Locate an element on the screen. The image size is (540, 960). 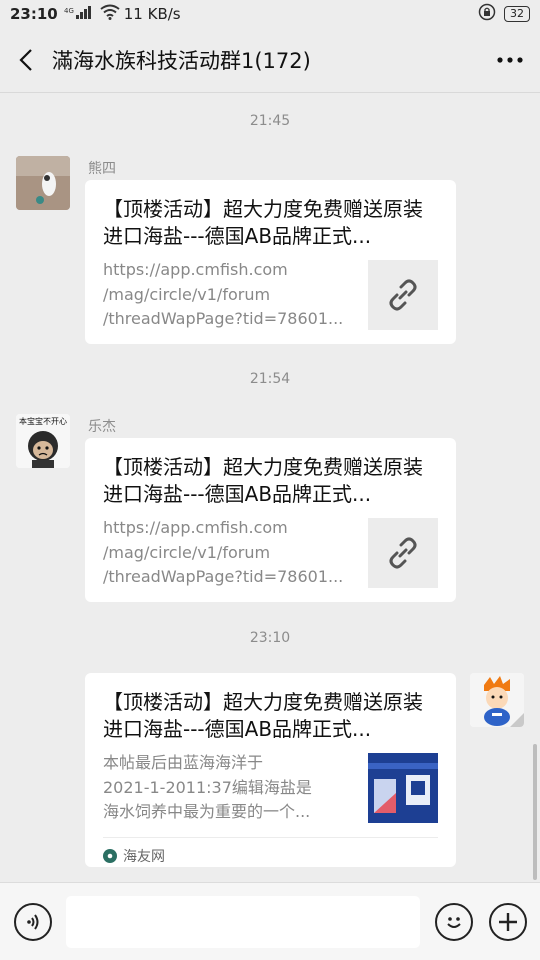
chat-header: 滿海水族科技活动群1(172) is located at coordinates (270, 60).